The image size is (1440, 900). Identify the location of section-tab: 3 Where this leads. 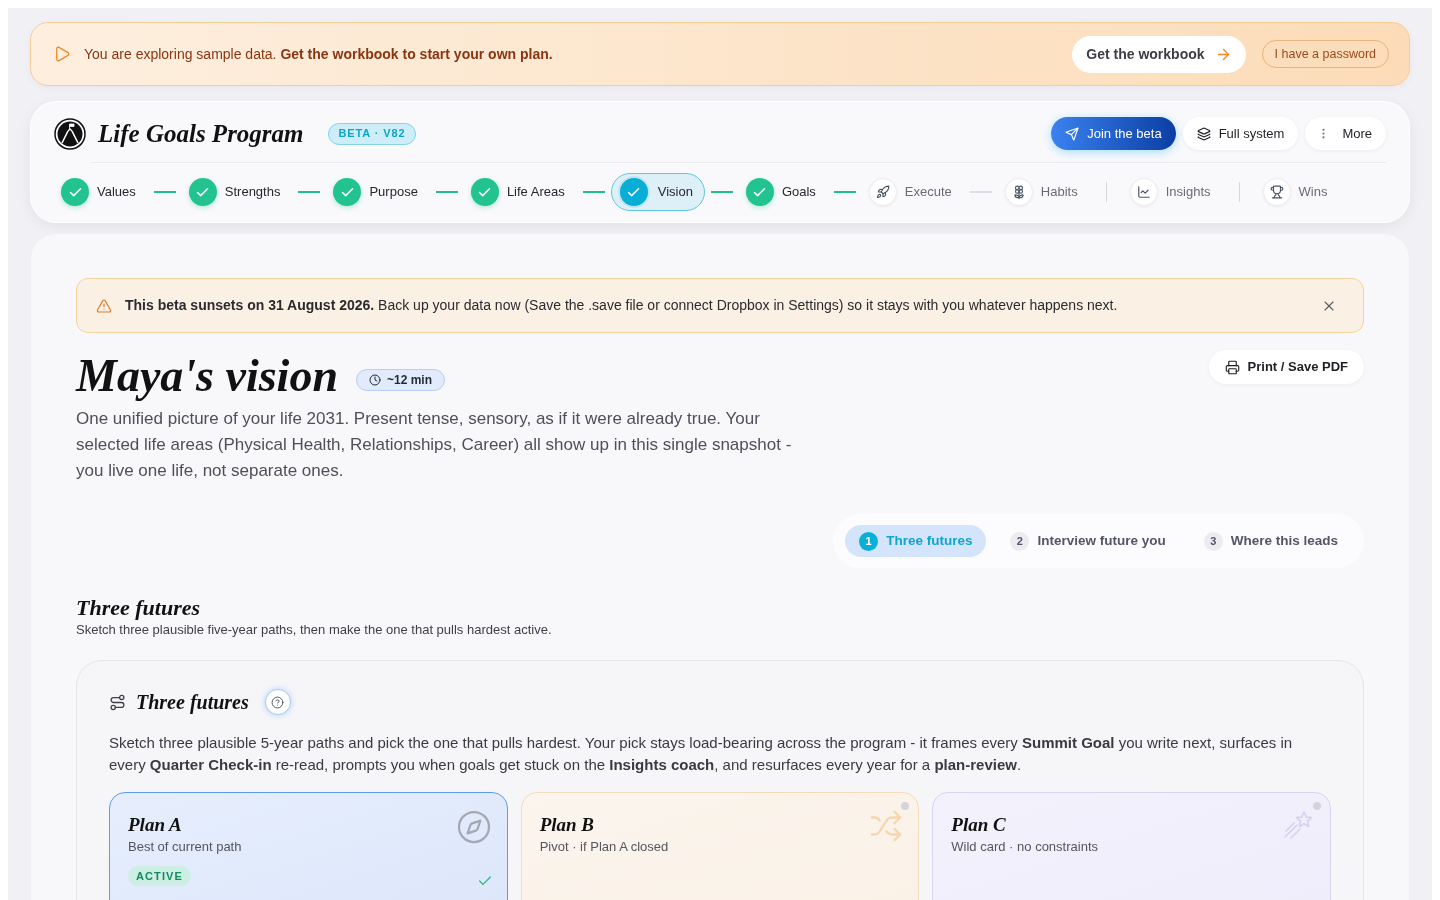
(1270, 541).